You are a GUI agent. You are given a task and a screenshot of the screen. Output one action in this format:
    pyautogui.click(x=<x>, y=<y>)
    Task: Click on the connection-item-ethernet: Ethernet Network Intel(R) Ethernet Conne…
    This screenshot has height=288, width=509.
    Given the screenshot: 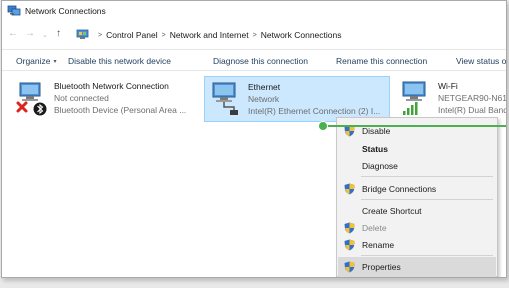 What is the action you would take?
    pyautogui.click(x=297, y=99)
    